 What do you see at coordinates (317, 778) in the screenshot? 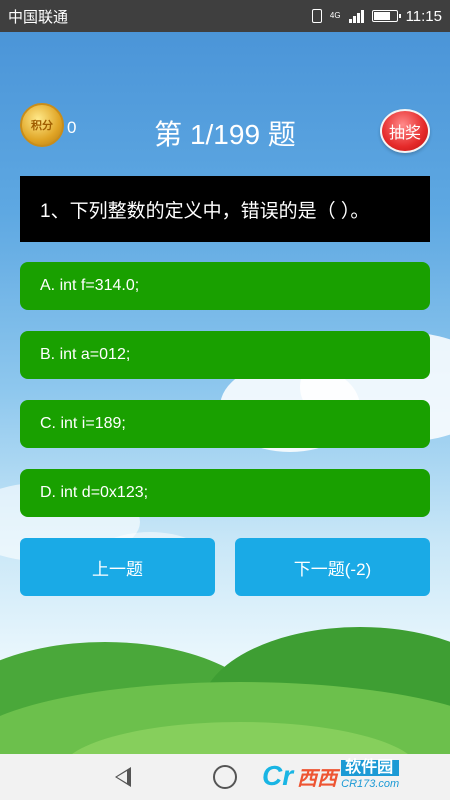
I see `watermark-brand: 西西` at bounding box center [317, 778].